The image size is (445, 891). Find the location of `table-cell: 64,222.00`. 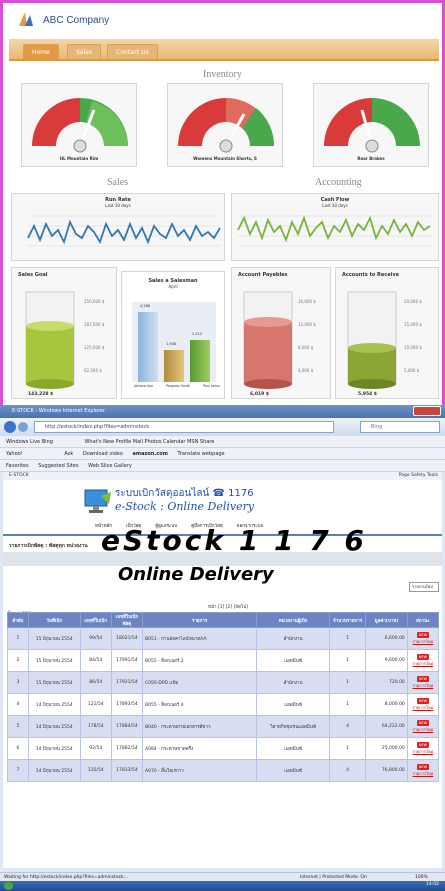

table-cell: 64,222.00 is located at coordinates (386, 726).